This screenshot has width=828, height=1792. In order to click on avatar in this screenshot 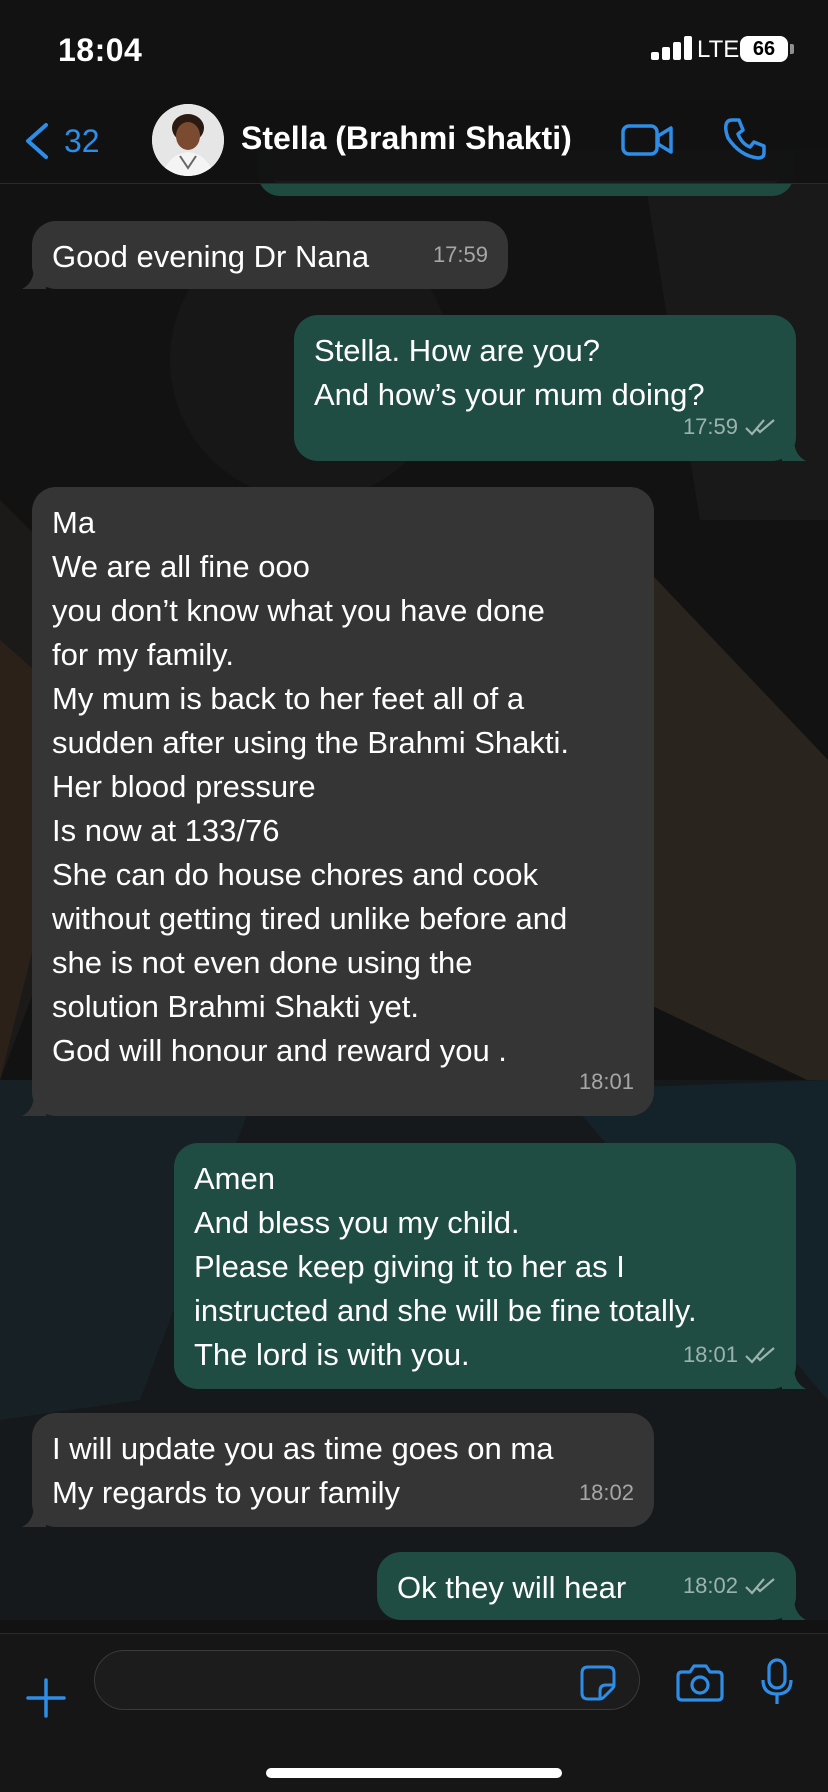, I will do `click(188, 140)`.